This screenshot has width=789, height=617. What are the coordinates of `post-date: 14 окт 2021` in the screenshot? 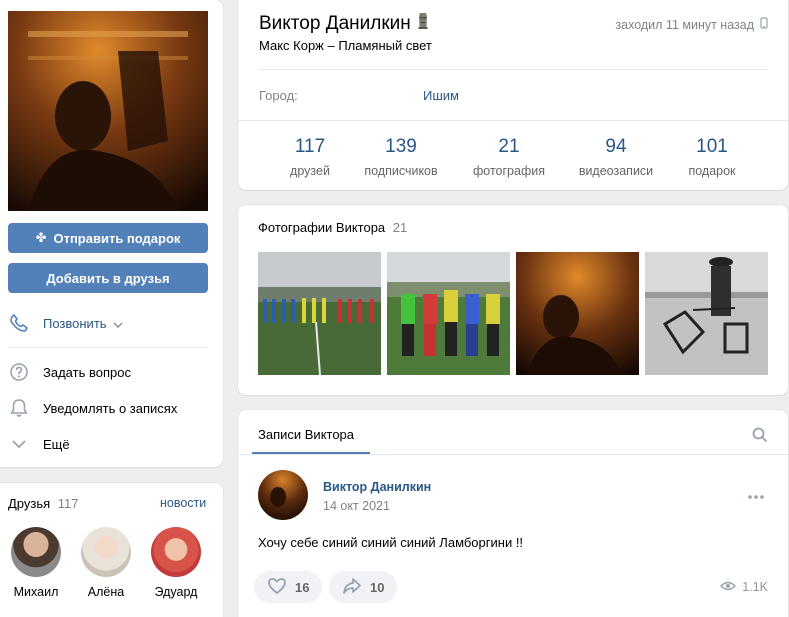 It's located at (356, 506).